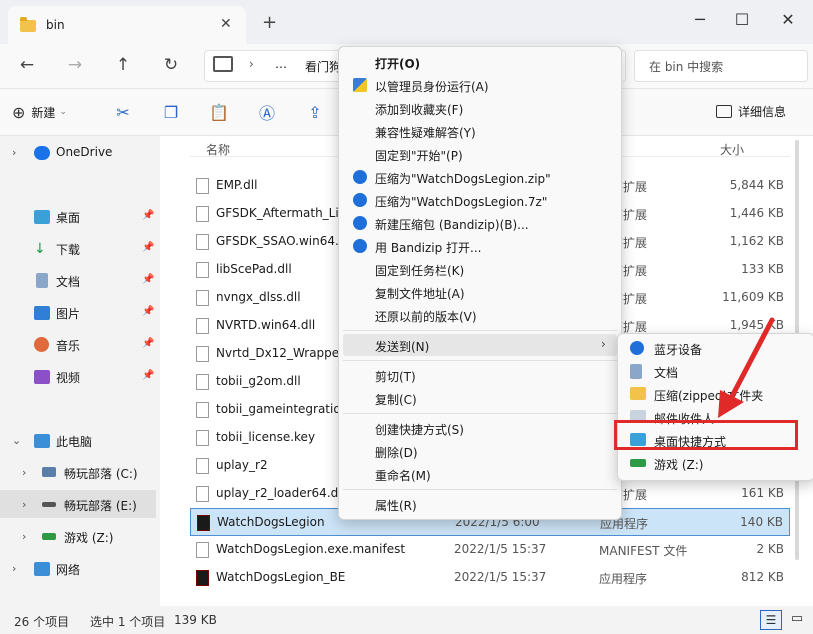  I want to click on menu-label: 剪切(T), so click(395, 377).